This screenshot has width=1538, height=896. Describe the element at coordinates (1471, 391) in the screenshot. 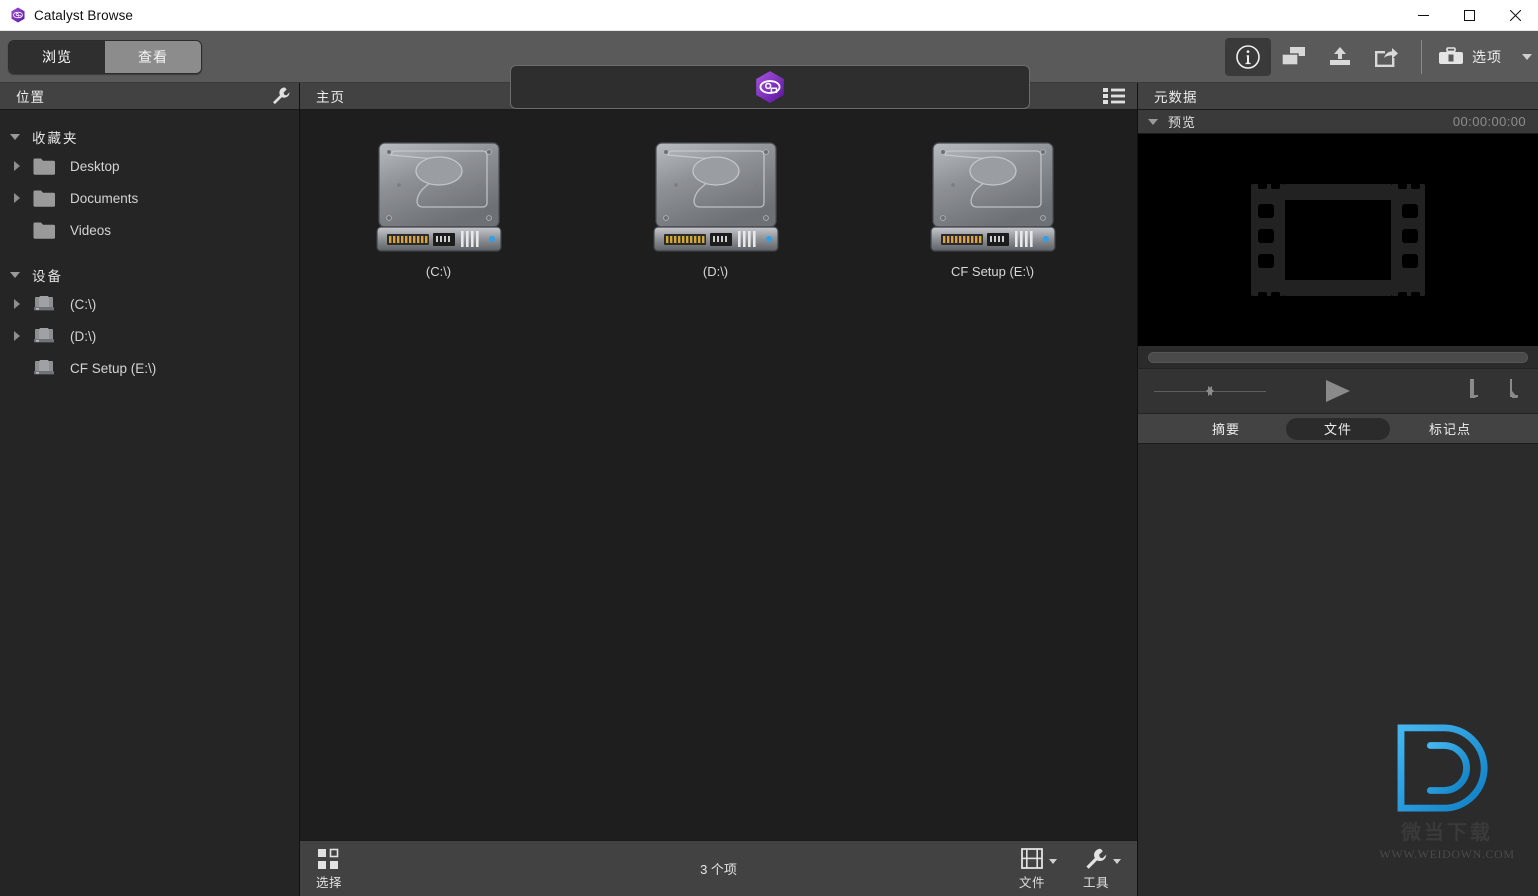

I see `mark-in-icon` at that location.